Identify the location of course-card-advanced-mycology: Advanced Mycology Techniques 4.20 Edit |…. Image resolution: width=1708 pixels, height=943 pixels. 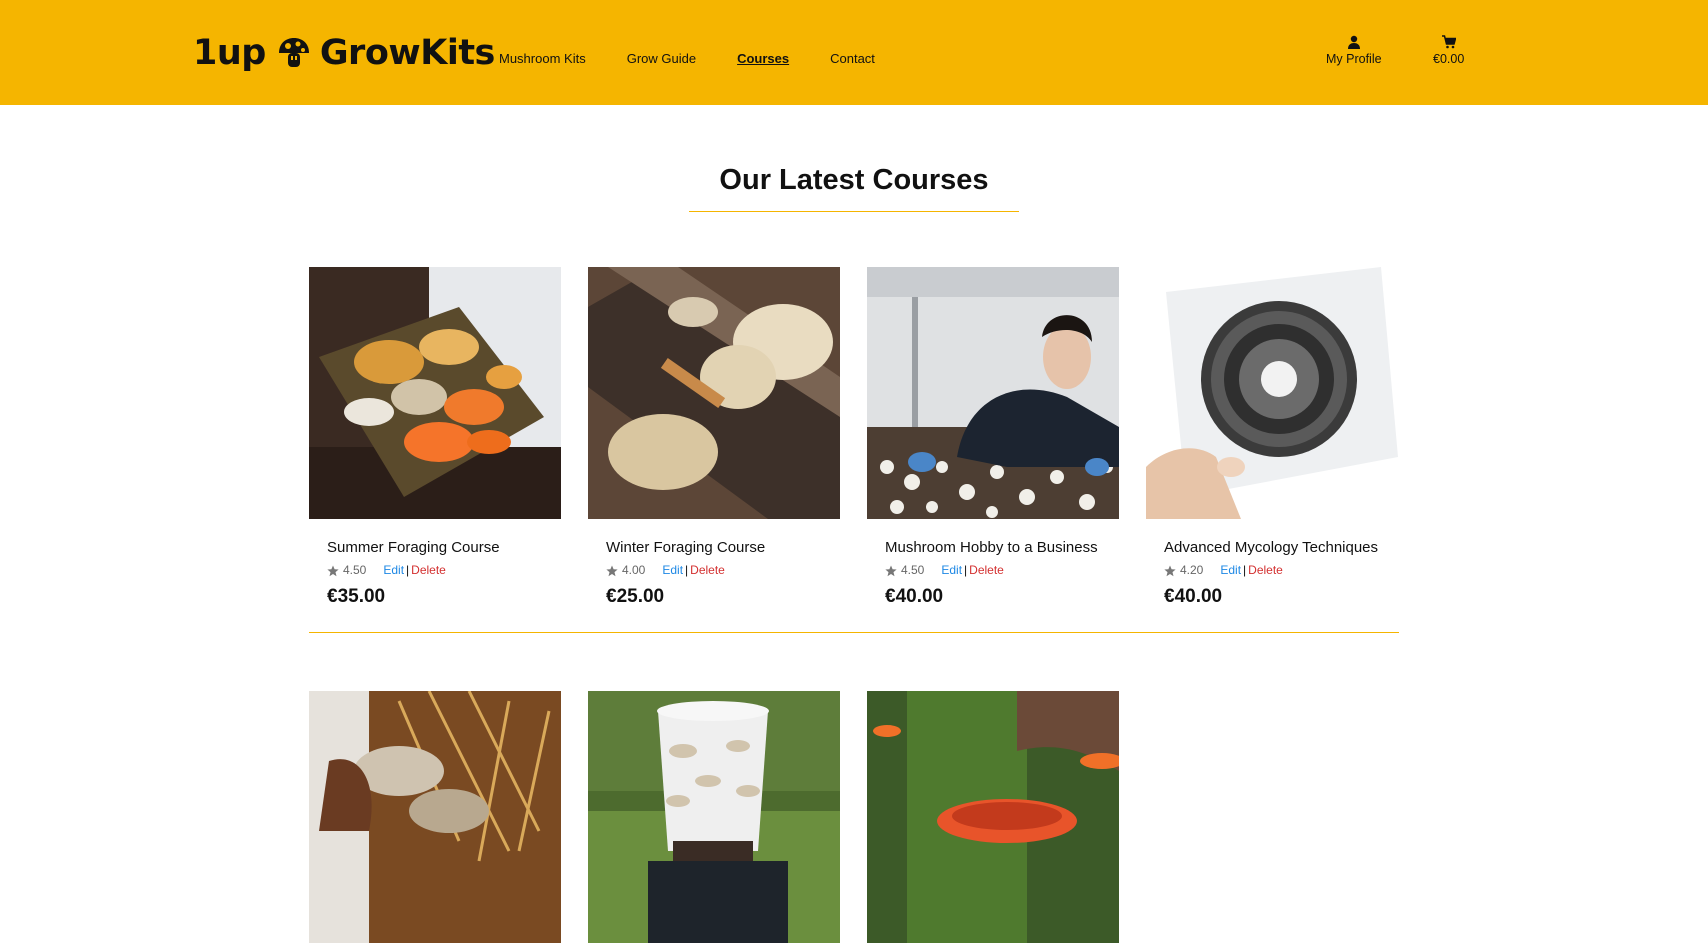
(1272, 438).